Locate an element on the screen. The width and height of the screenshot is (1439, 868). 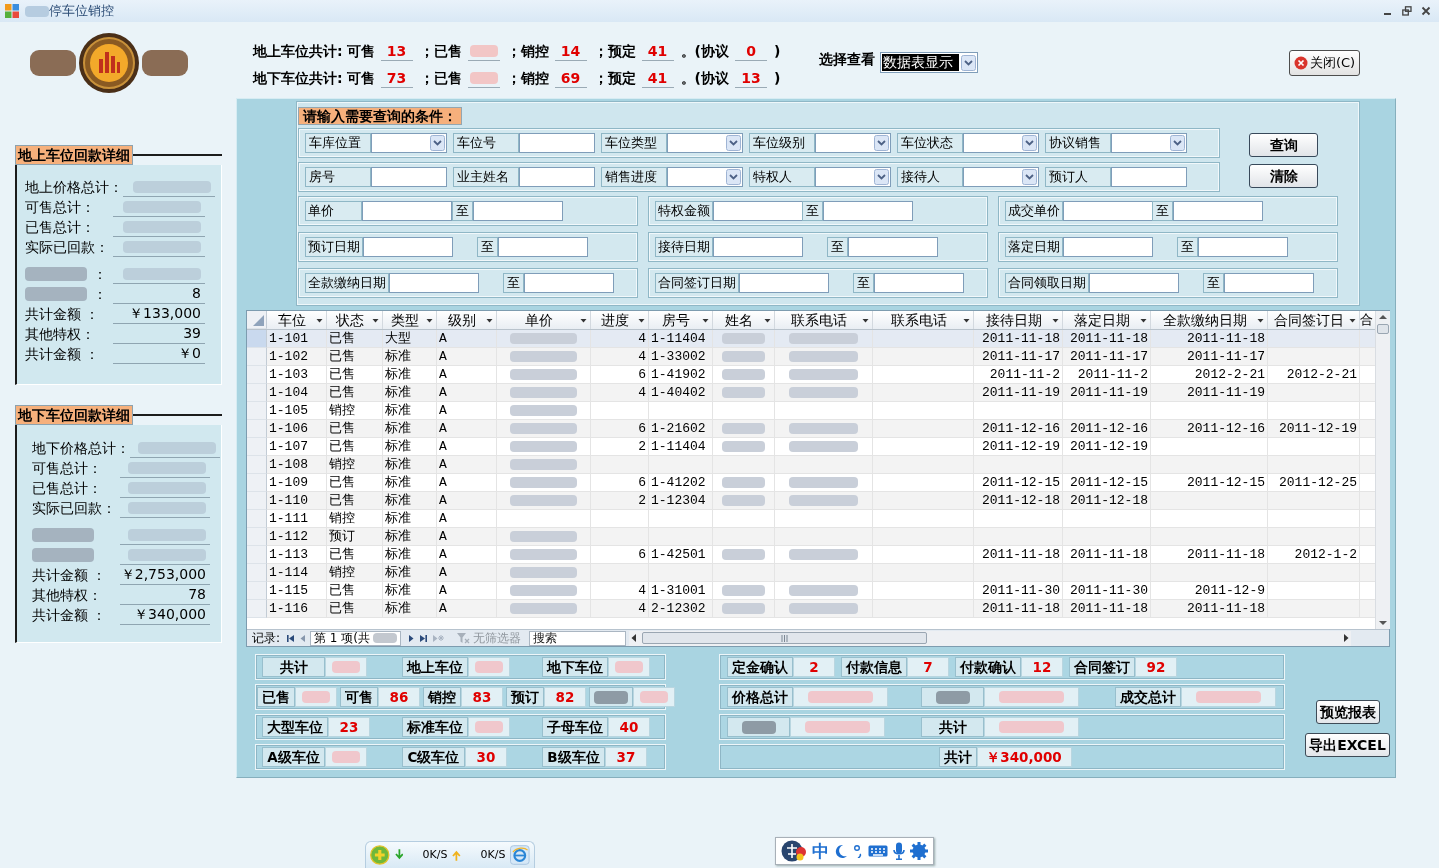
column-header: 级别 is located at coordinates (467, 320).